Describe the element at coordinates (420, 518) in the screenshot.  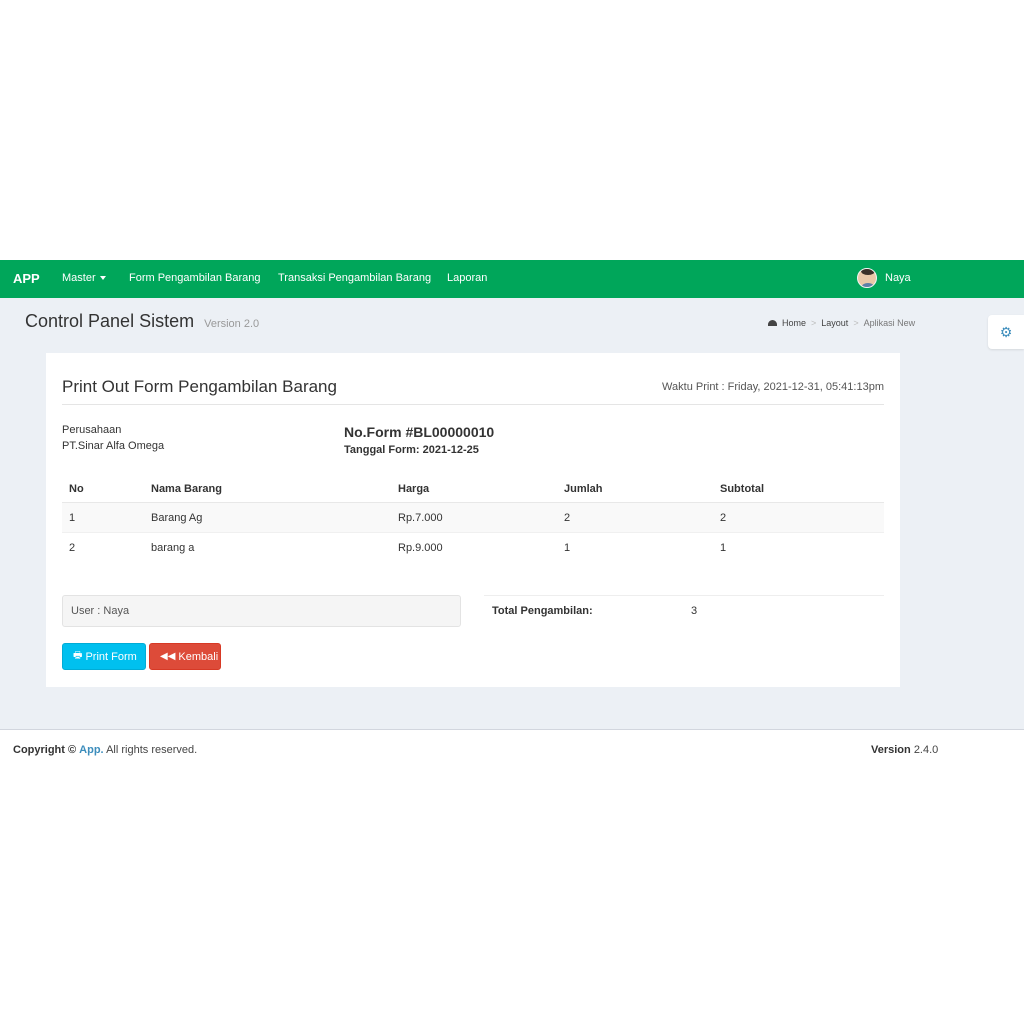
I see `cell-harga: Rp.7.000` at that location.